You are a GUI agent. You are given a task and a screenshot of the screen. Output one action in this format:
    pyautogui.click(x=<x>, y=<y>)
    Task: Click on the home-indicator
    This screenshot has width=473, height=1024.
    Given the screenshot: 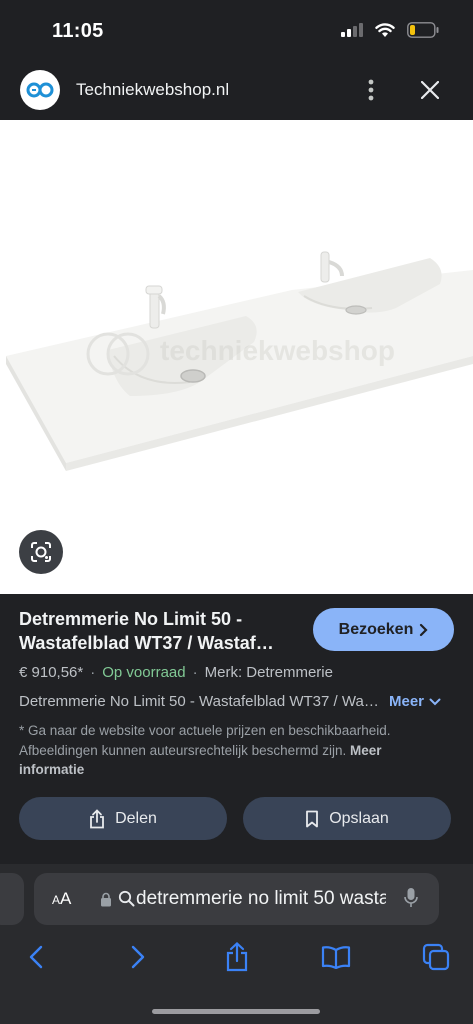 What is the action you would take?
    pyautogui.click(x=236, y=1011)
    